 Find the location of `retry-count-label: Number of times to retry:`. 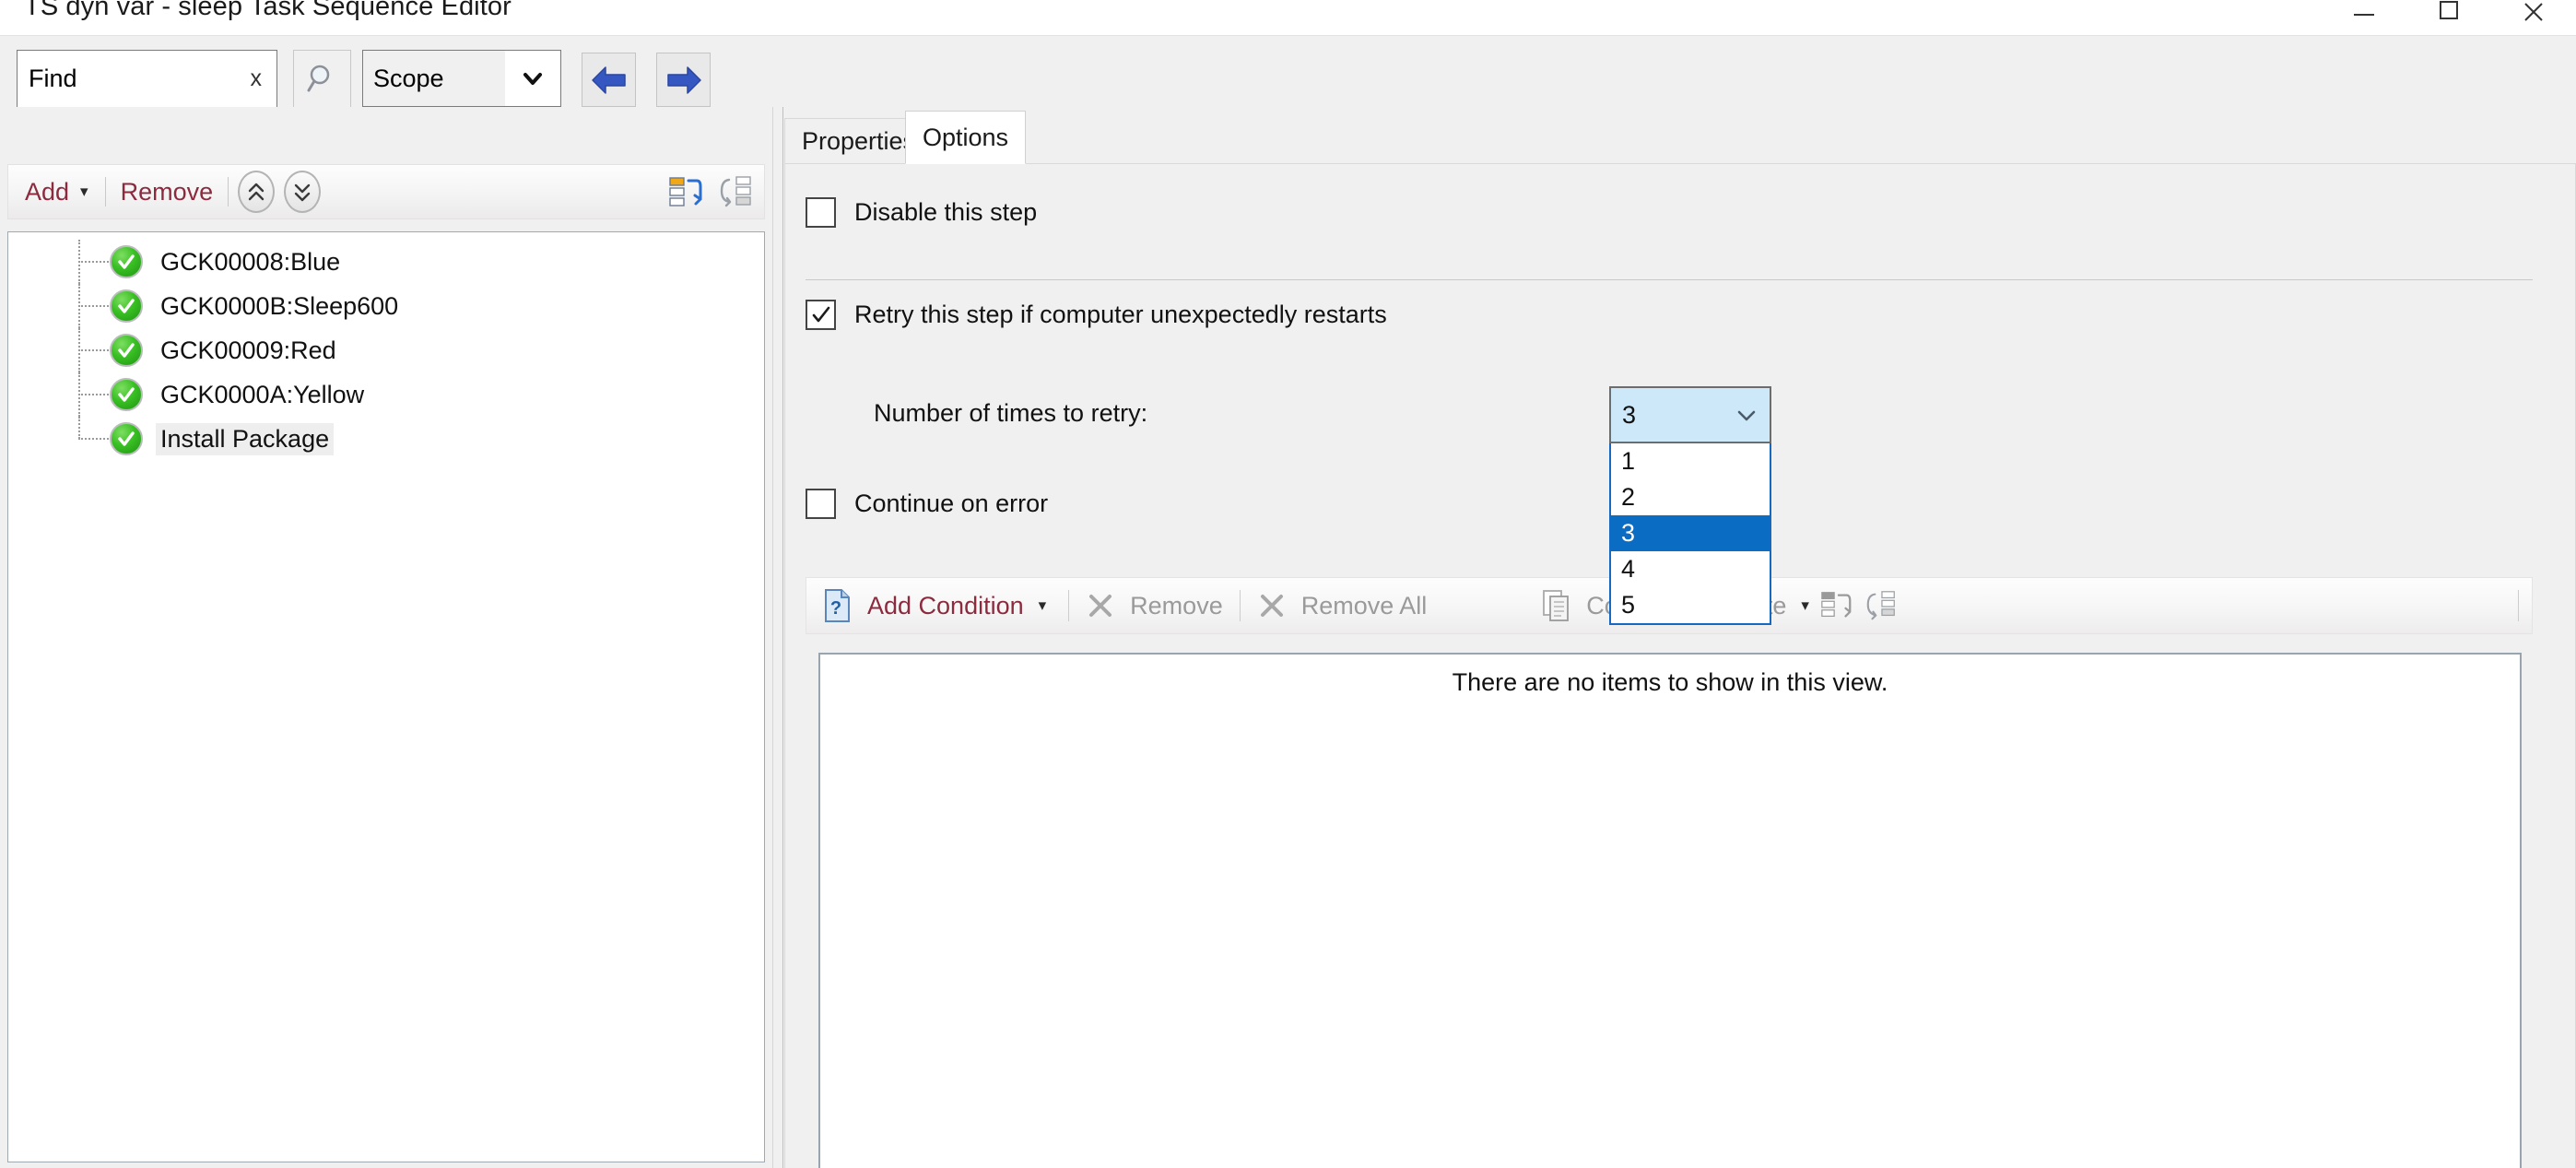

retry-count-label: Number of times to retry: is located at coordinates (1011, 413).